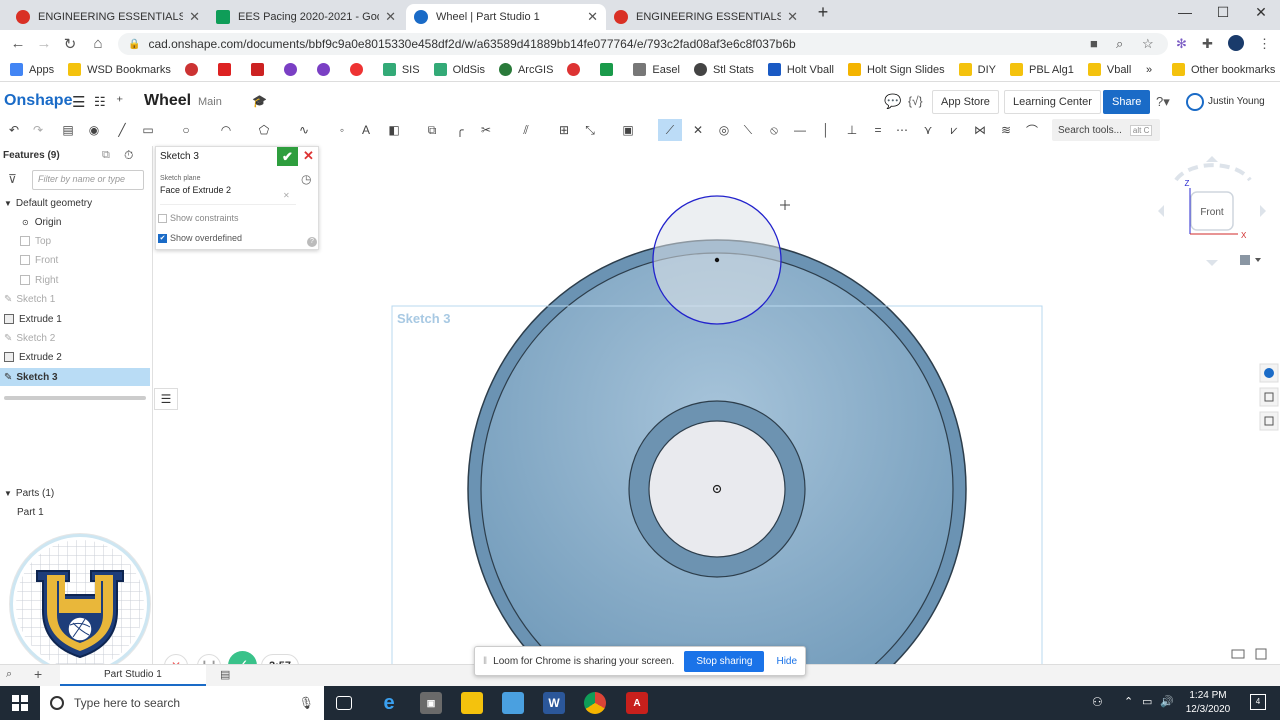 This screenshot has width=1280, height=720. Describe the element at coordinates (892, 101) in the screenshot. I see `comment-icon: 💬` at that location.